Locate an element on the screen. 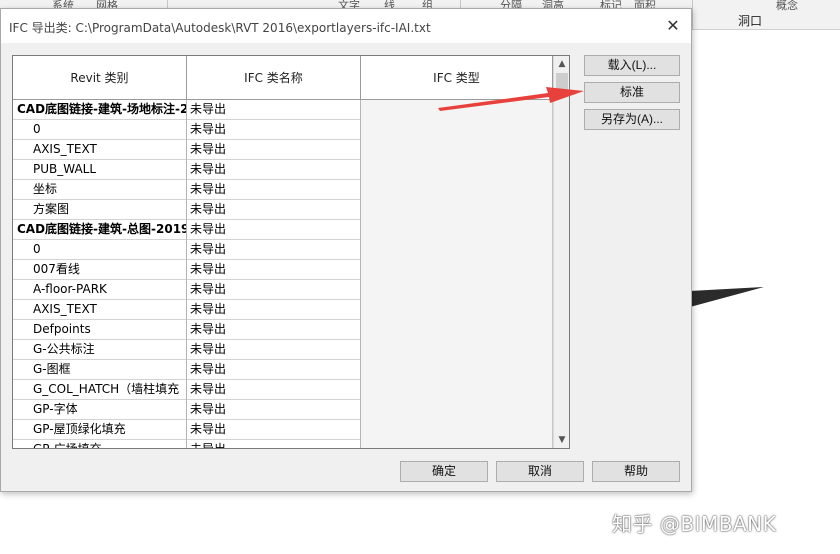  category-cell: GP-广场填充 is located at coordinates (100, 444).